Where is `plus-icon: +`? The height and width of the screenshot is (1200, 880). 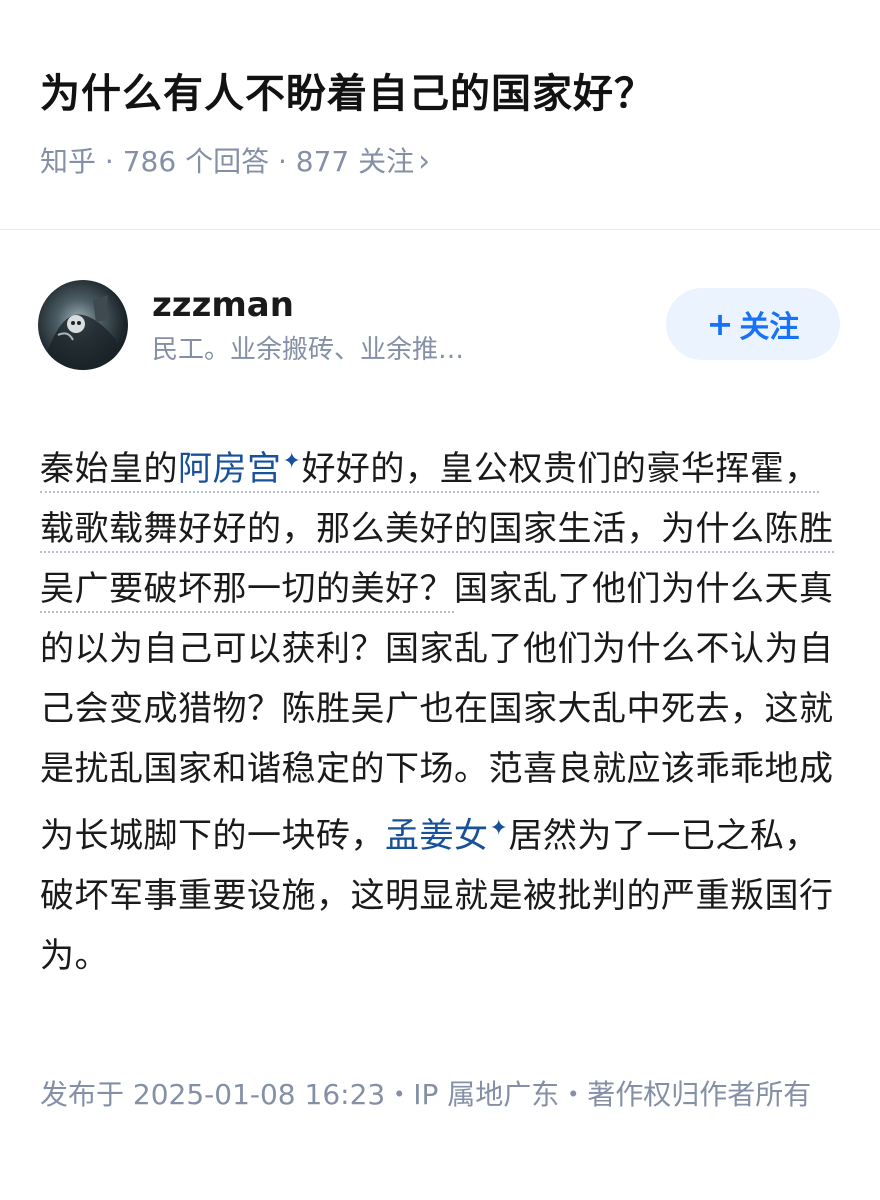
plus-icon: + is located at coordinates (720, 324).